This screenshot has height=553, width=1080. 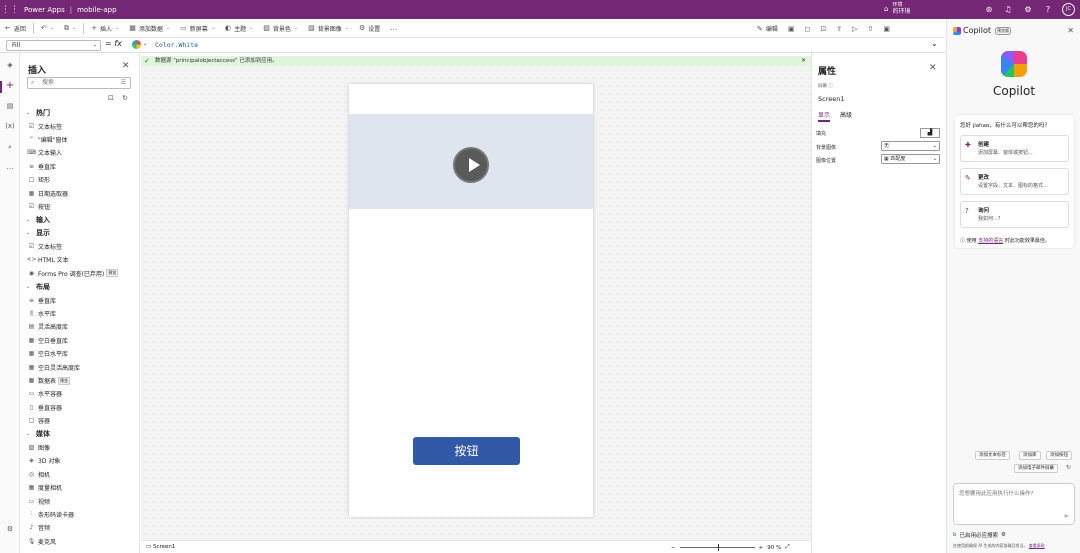 What do you see at coordinates (79, 393) in the screenshot?
I see `insert-item: ▭ 水平容器` at bounding box center [79, 393].